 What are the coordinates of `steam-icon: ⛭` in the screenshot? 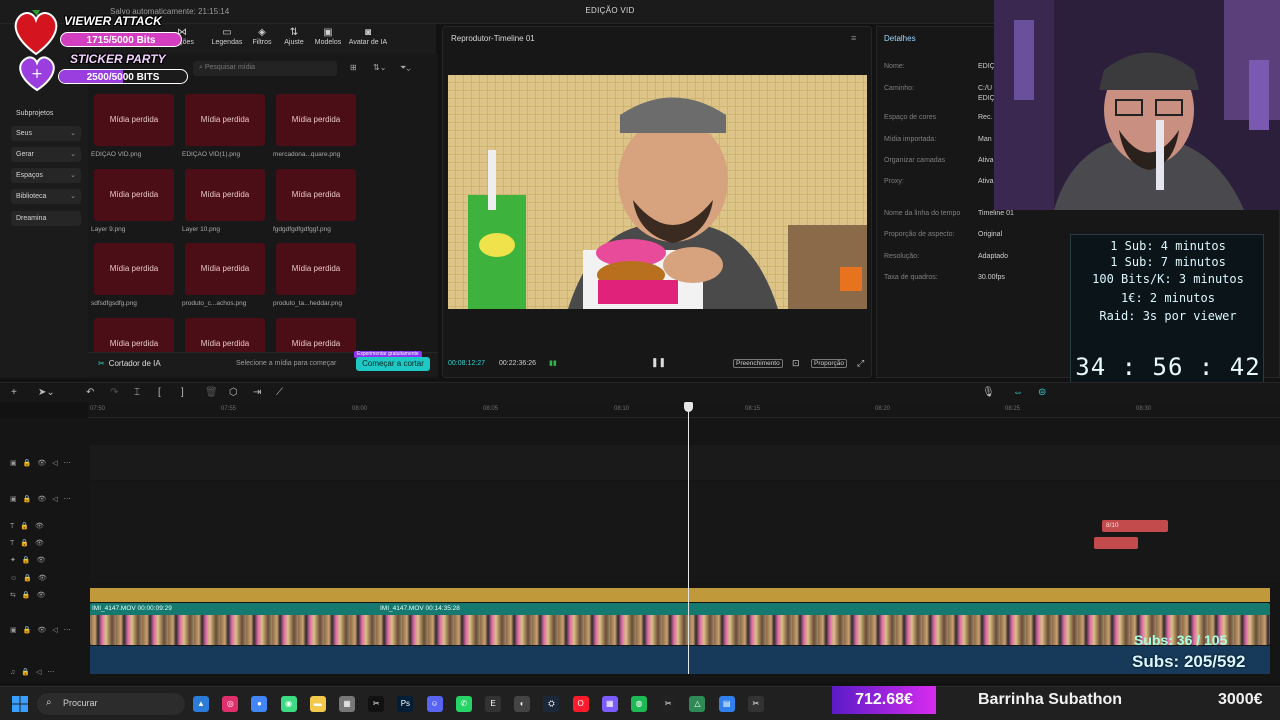 It's located at (551, 704).